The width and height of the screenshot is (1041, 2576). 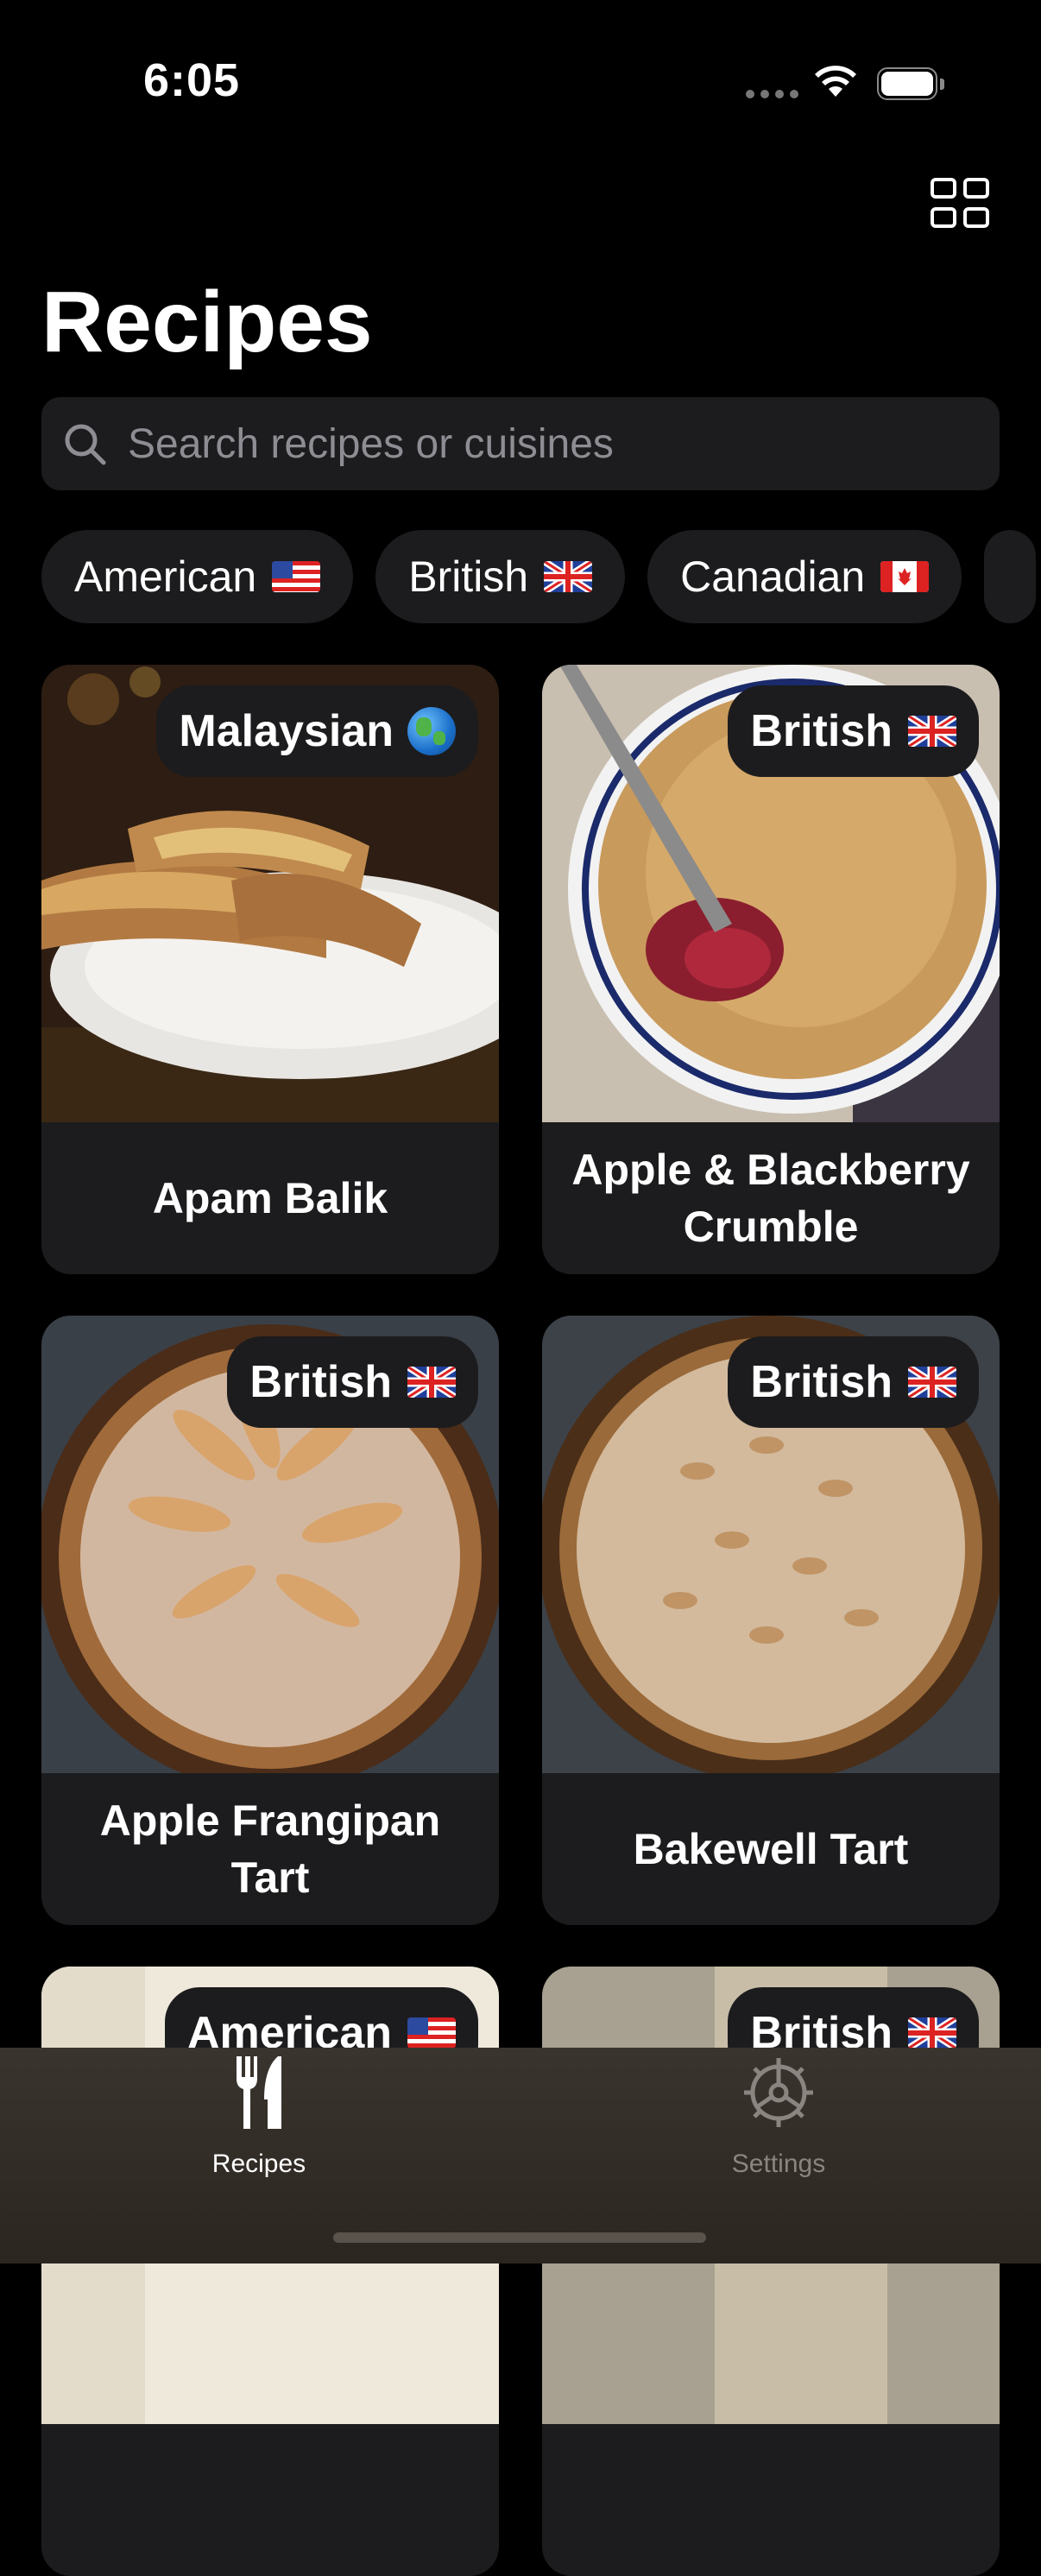 I want to click on filter-chip-more, so click(x=1010, y=576).